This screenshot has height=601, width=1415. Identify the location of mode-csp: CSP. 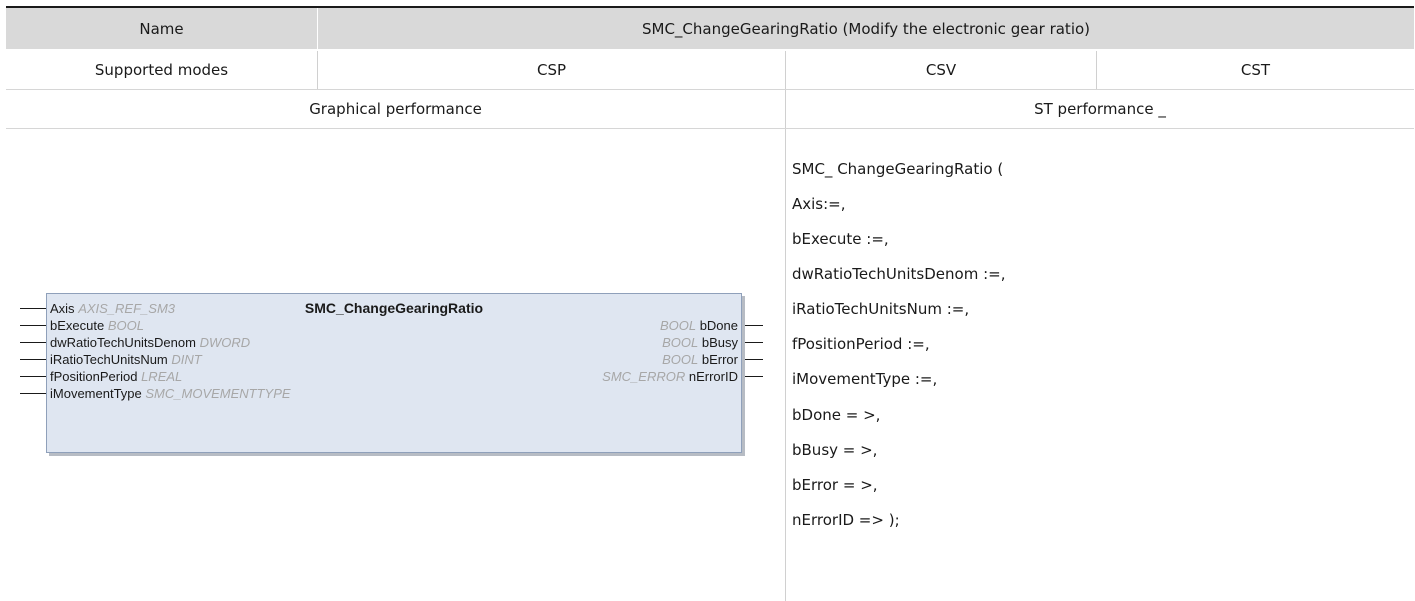
(551, 70).